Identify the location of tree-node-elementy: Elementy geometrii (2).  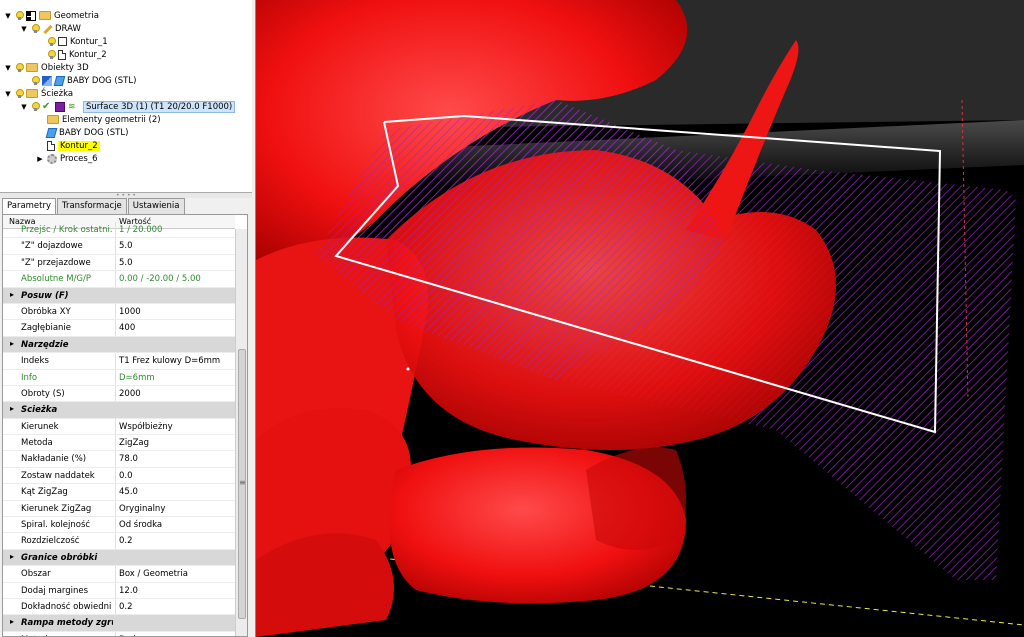
(98, 119).